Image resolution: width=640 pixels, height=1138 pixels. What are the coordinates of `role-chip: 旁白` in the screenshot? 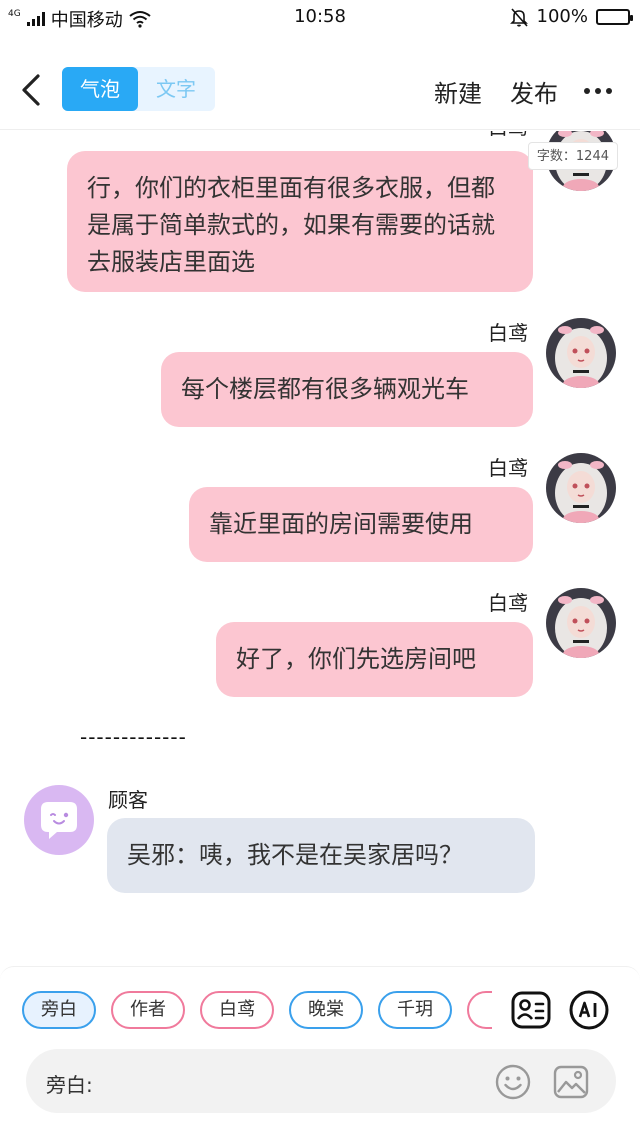 It's located at (59, 1010).